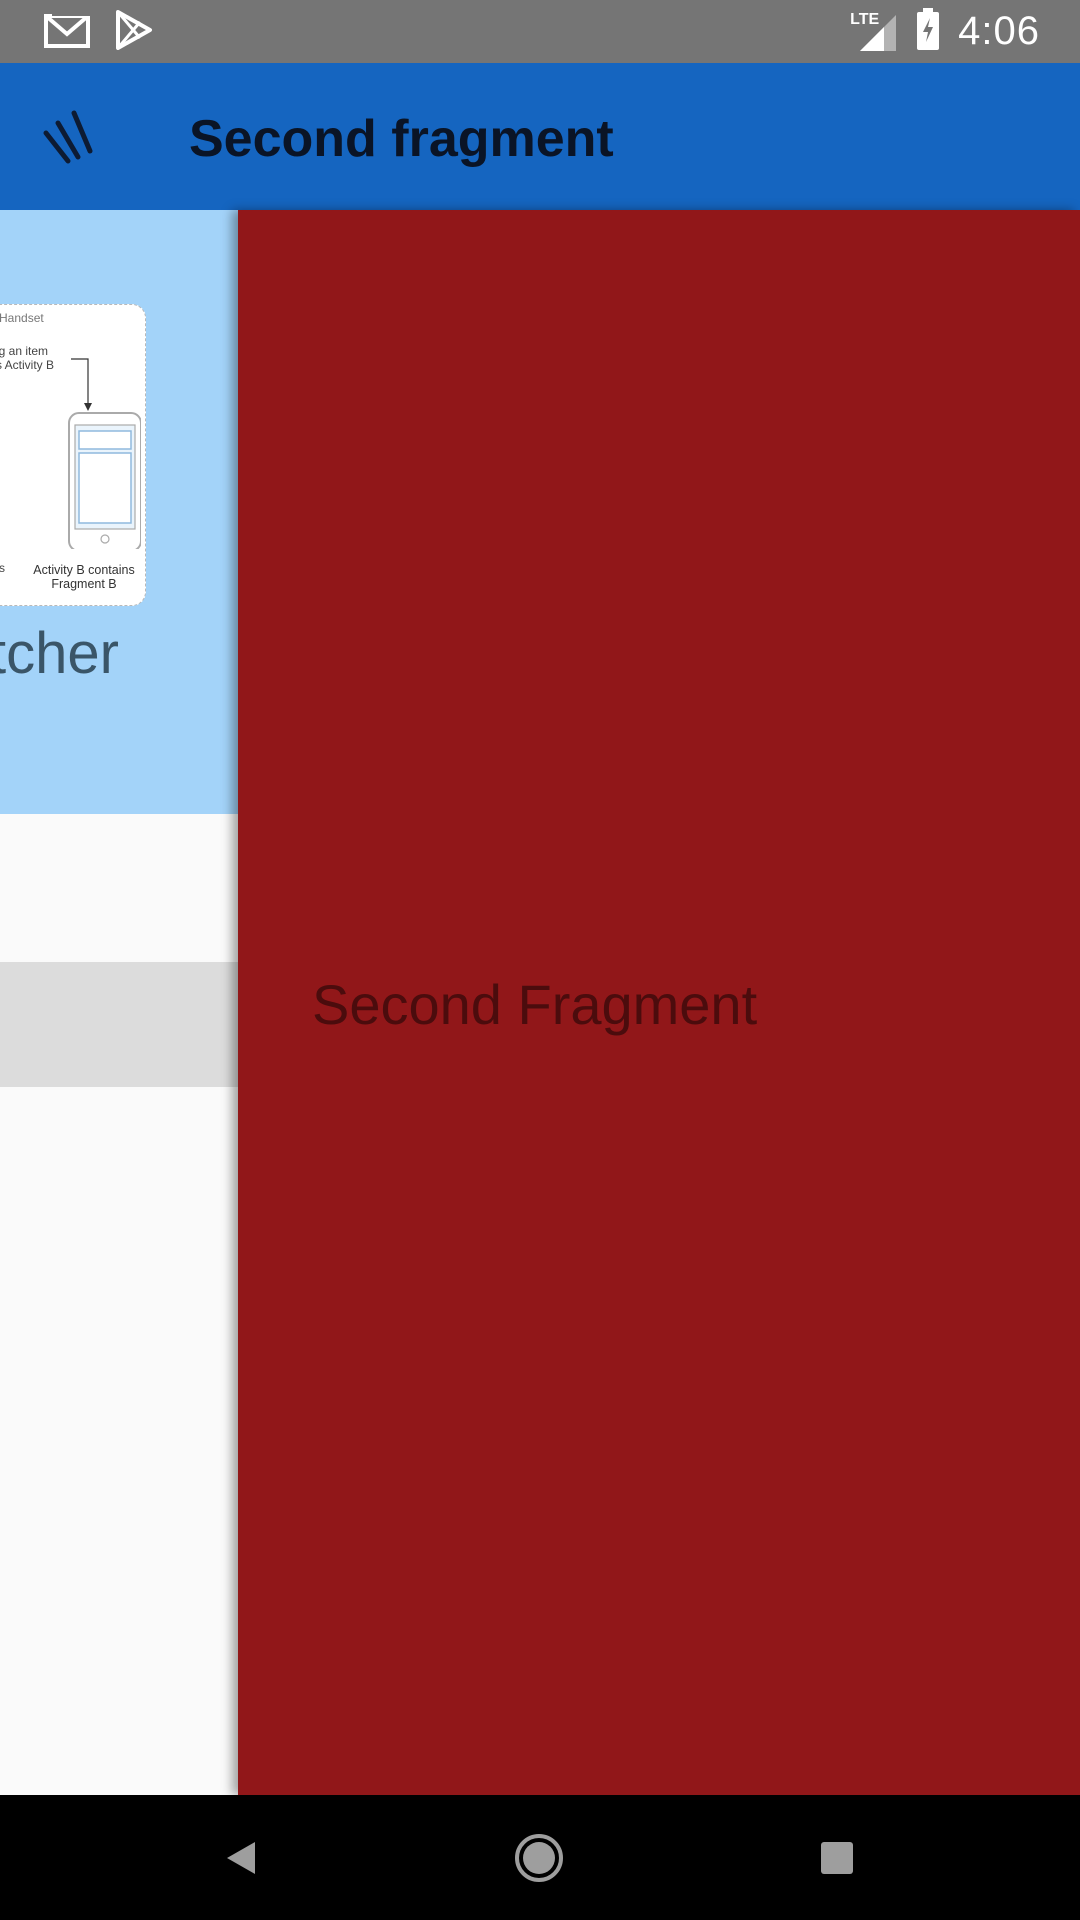 Image resolution: width=1080 pixels, height=1920 pixels. What do you see at coordinates (241, 1857) in the screenshot?
I see `back-icon` at bounding box center [241, 1857].